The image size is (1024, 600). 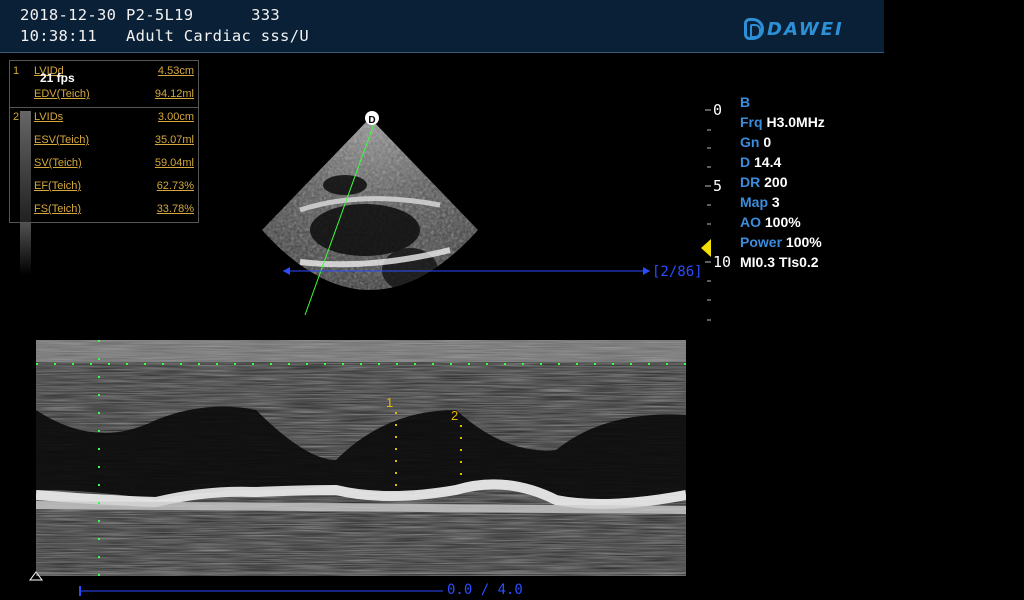 I want to click on frame-rate: 21 fps, so click(x=57, y=78).